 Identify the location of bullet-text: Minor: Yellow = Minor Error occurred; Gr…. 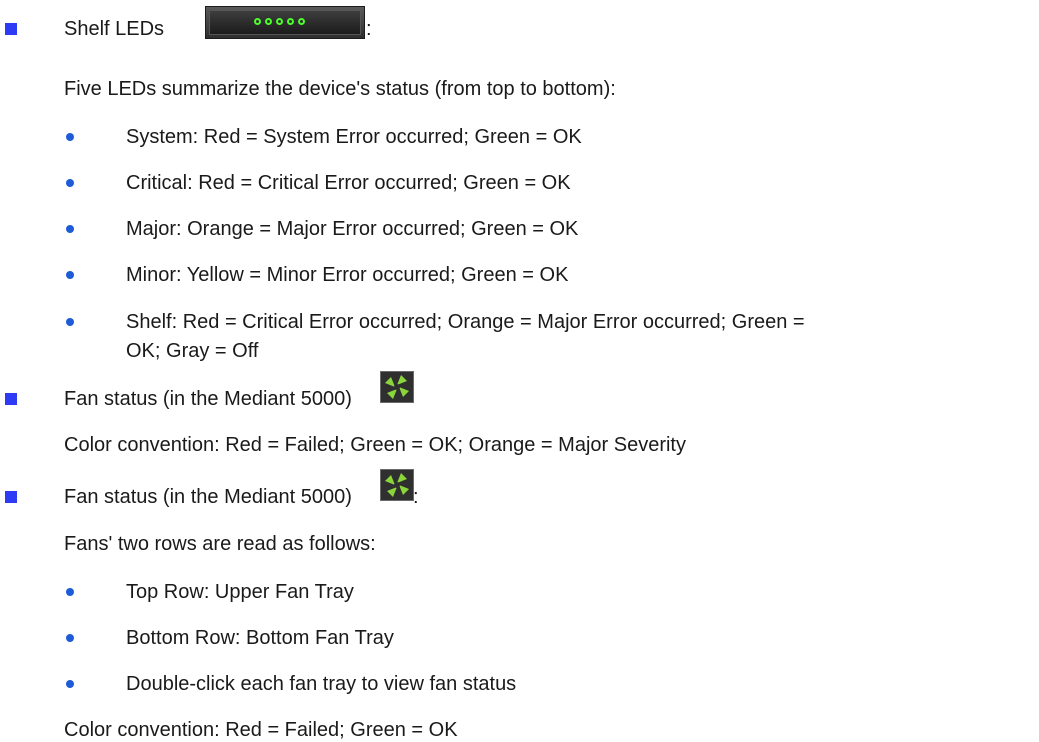
(347, 275).